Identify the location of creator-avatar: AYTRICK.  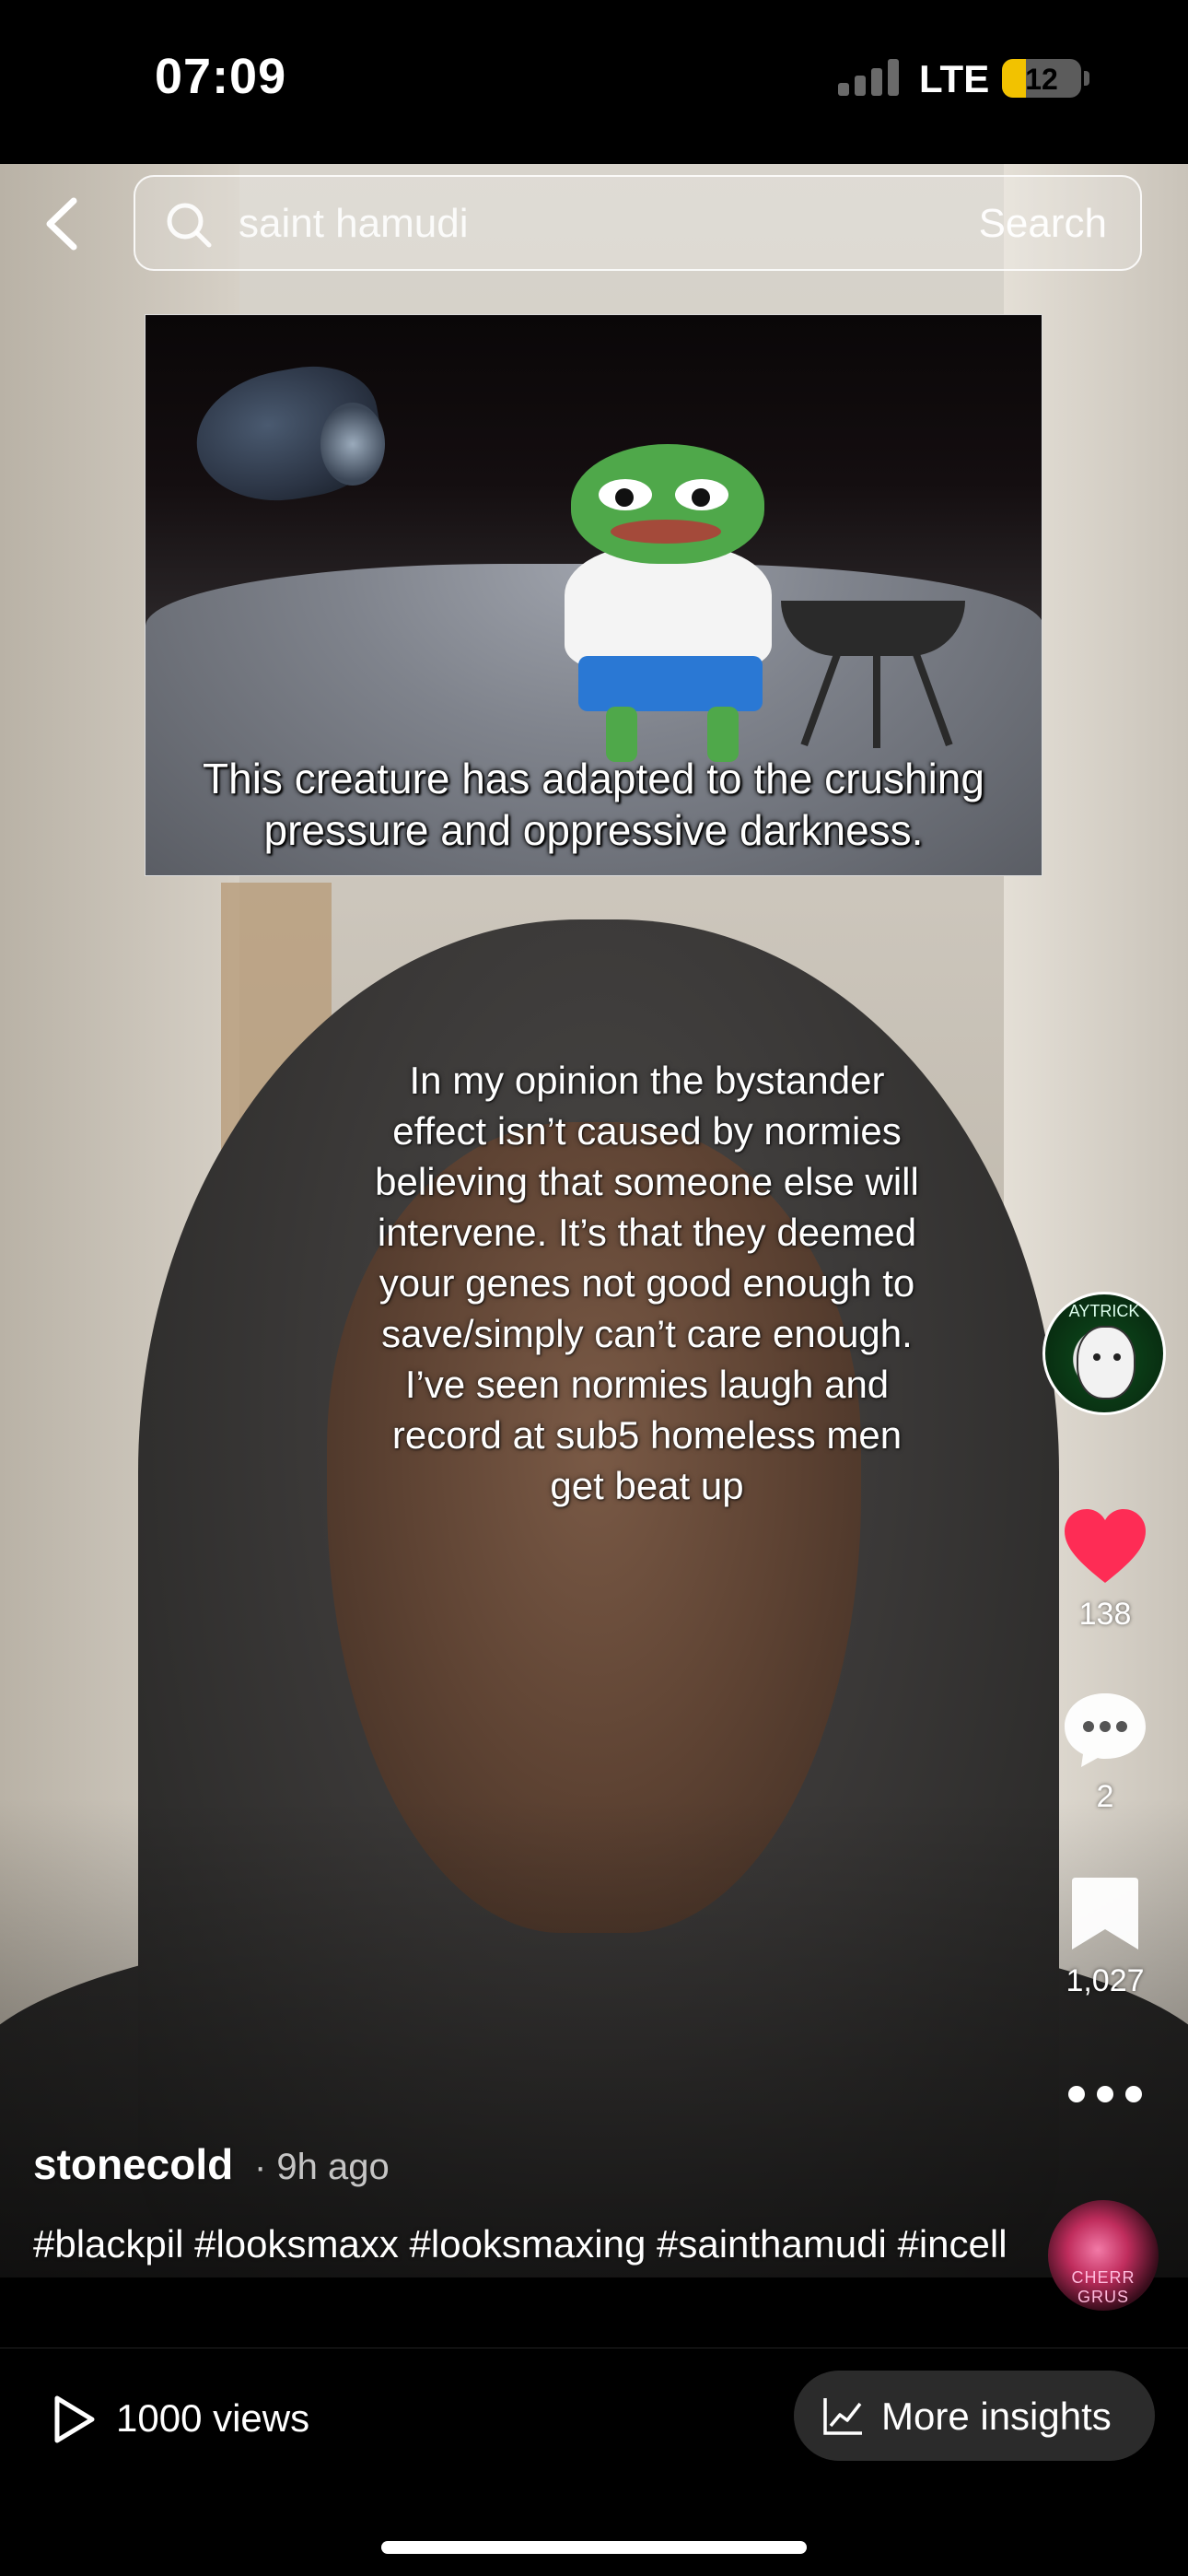
(1104, 1353).